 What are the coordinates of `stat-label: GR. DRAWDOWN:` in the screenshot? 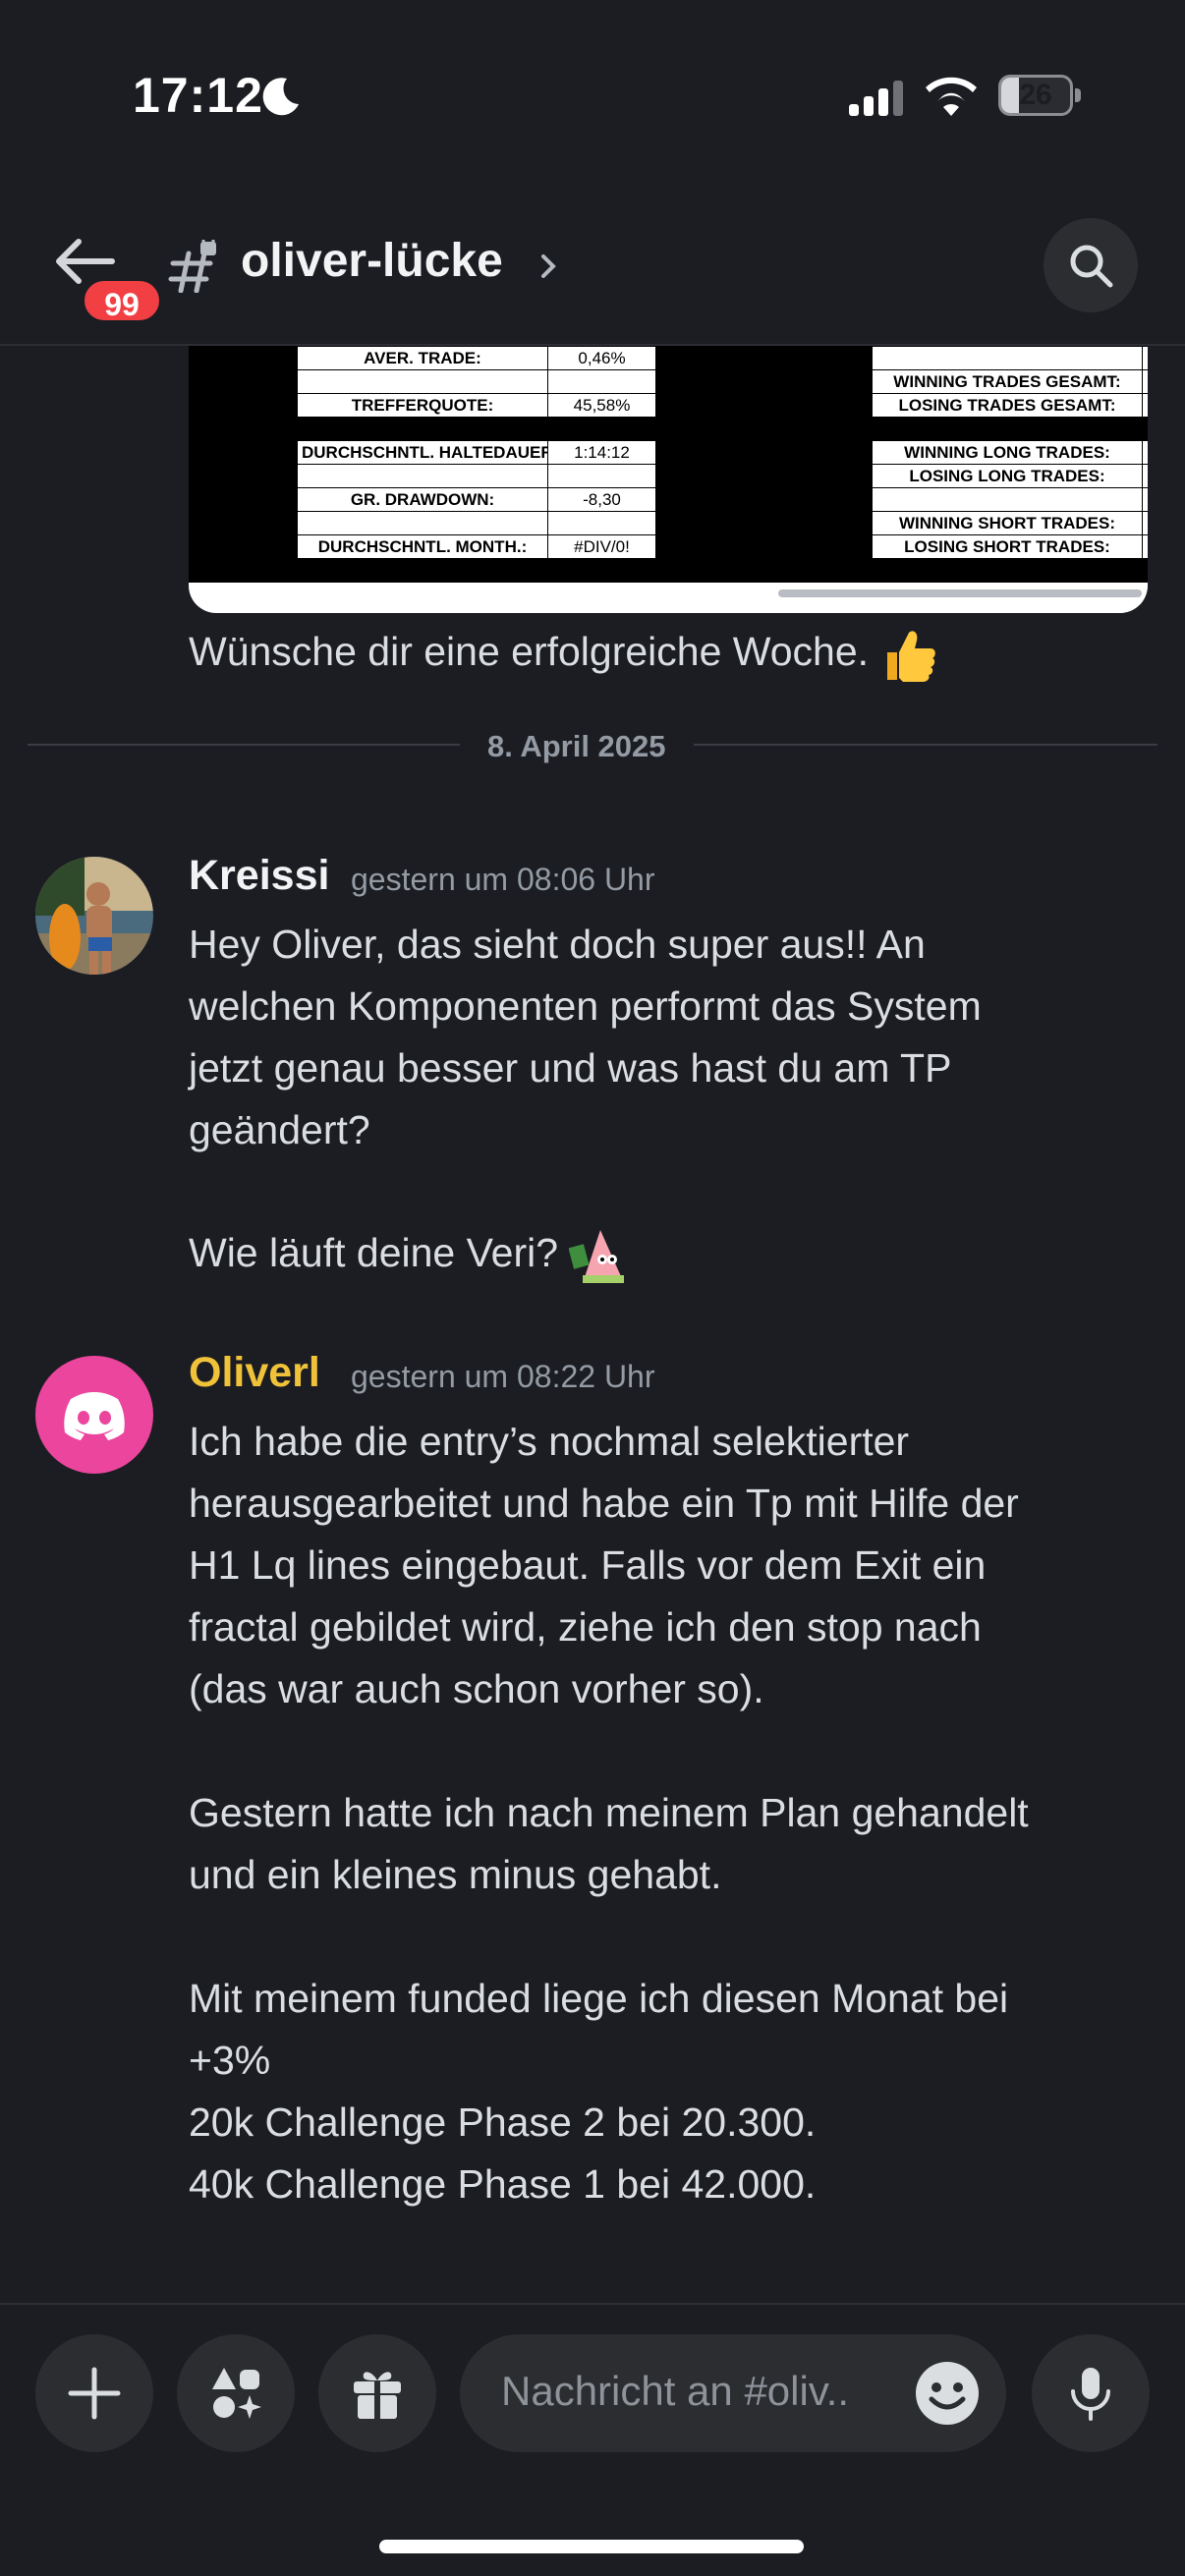 It's located at (423, 499).